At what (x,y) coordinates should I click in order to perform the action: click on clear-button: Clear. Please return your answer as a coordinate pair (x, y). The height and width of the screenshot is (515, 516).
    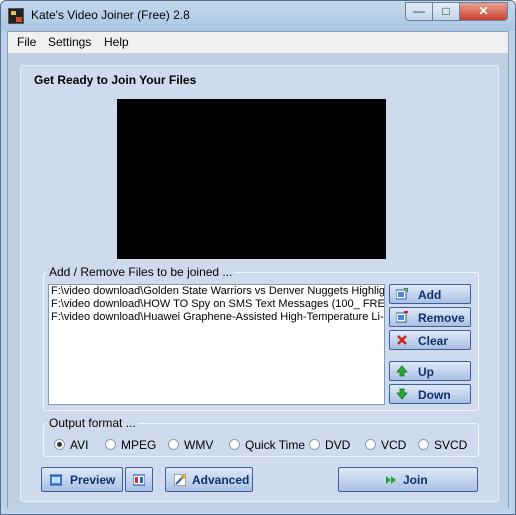
    Looking at the image, I should click on (430, 340).